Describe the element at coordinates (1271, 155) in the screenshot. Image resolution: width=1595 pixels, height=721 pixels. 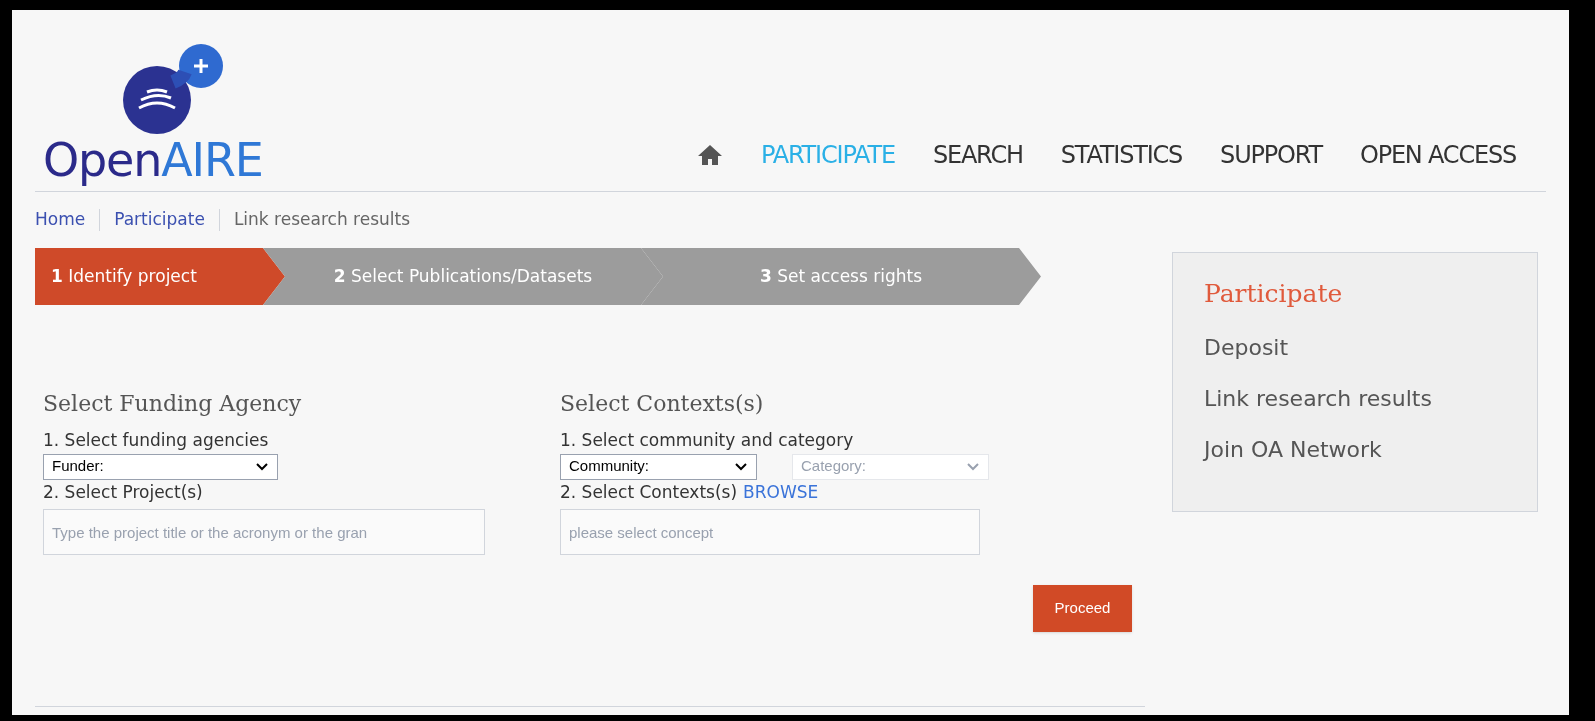
I see `nav-link: SUPPORT` at that location.